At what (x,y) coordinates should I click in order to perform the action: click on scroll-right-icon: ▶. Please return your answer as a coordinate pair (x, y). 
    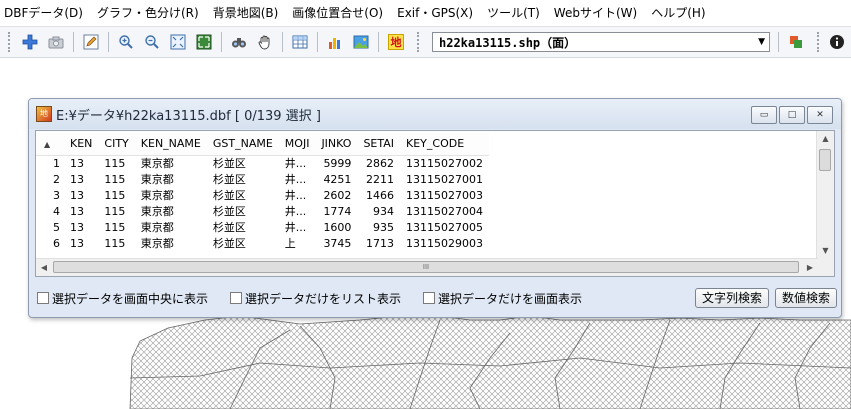
    Looking at the image, I should click on (810, 267).